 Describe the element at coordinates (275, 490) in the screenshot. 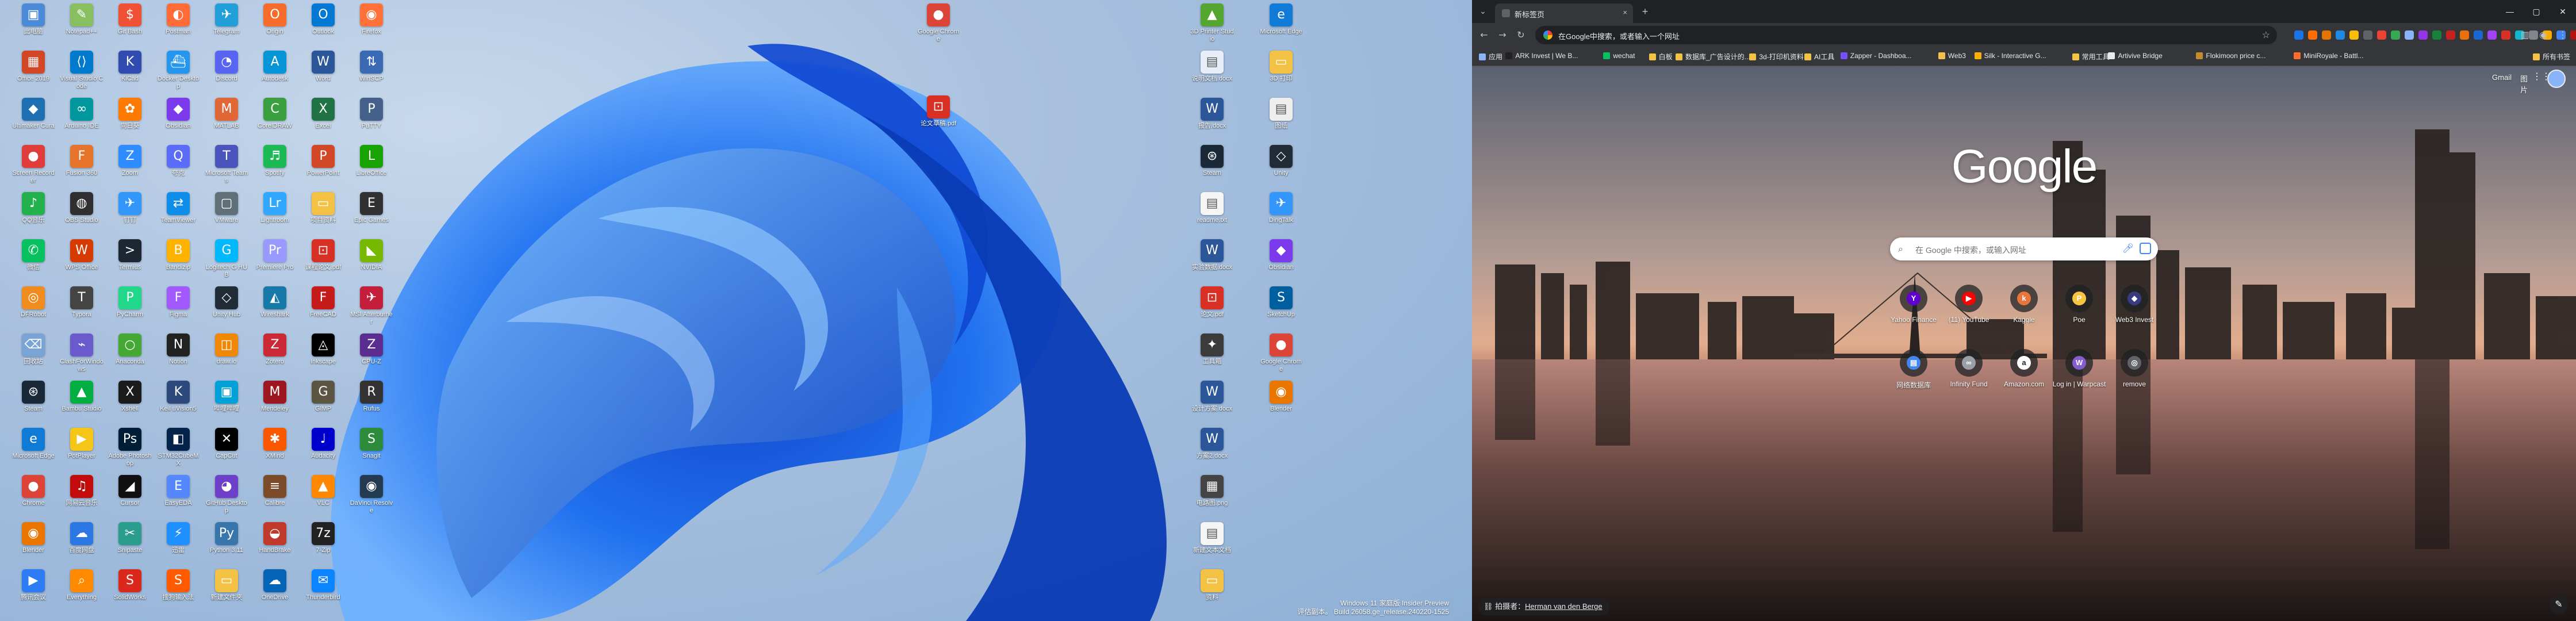

I see `desktop-icon: ≡ Calibre` at that location.